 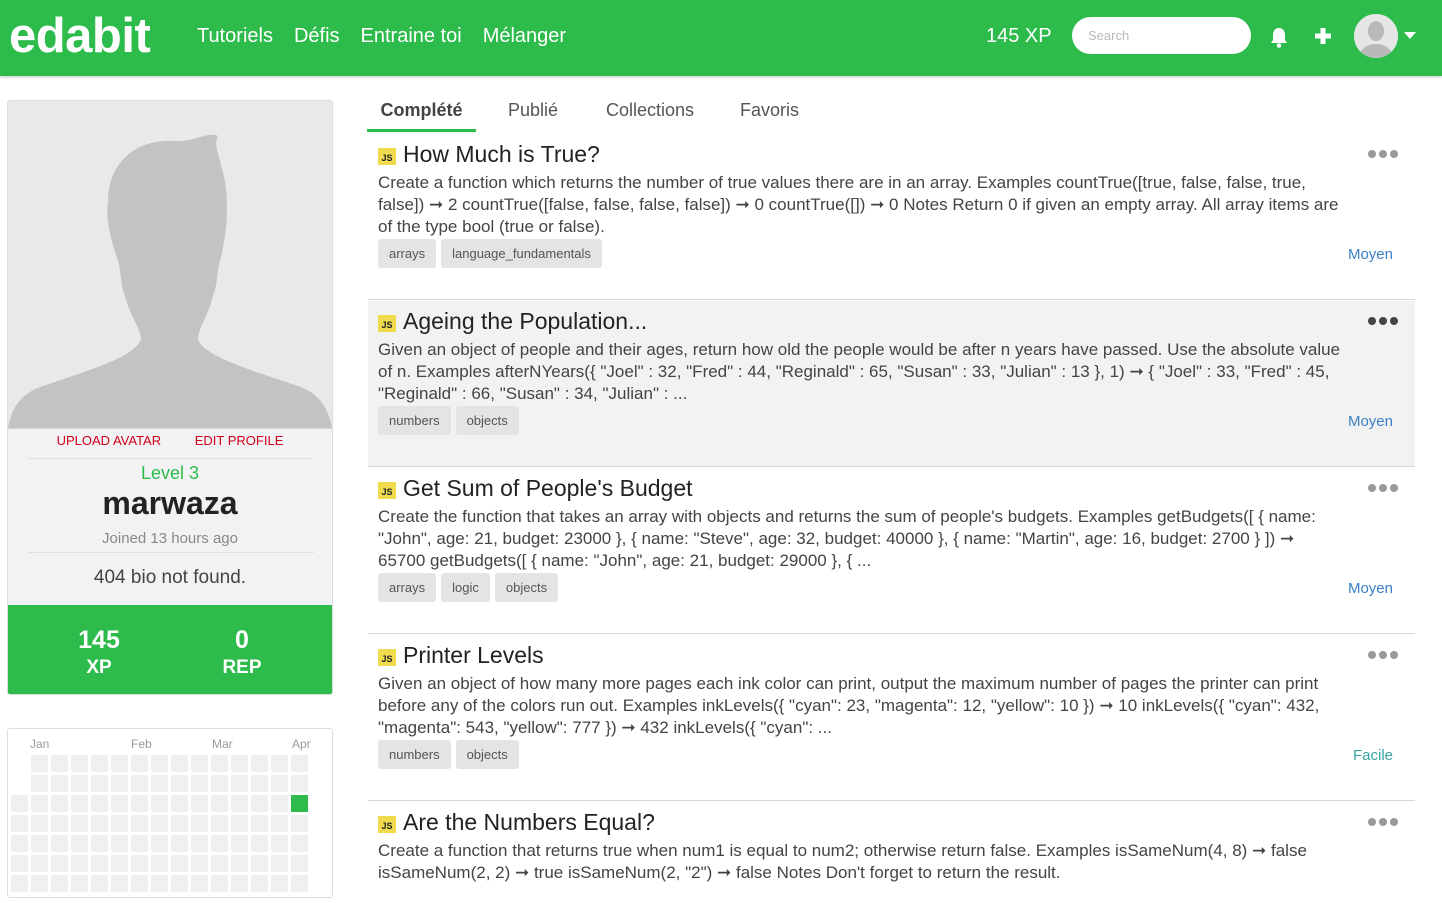 I want to click on challenge-title: Printer Levels, so click(x=473, y=655).